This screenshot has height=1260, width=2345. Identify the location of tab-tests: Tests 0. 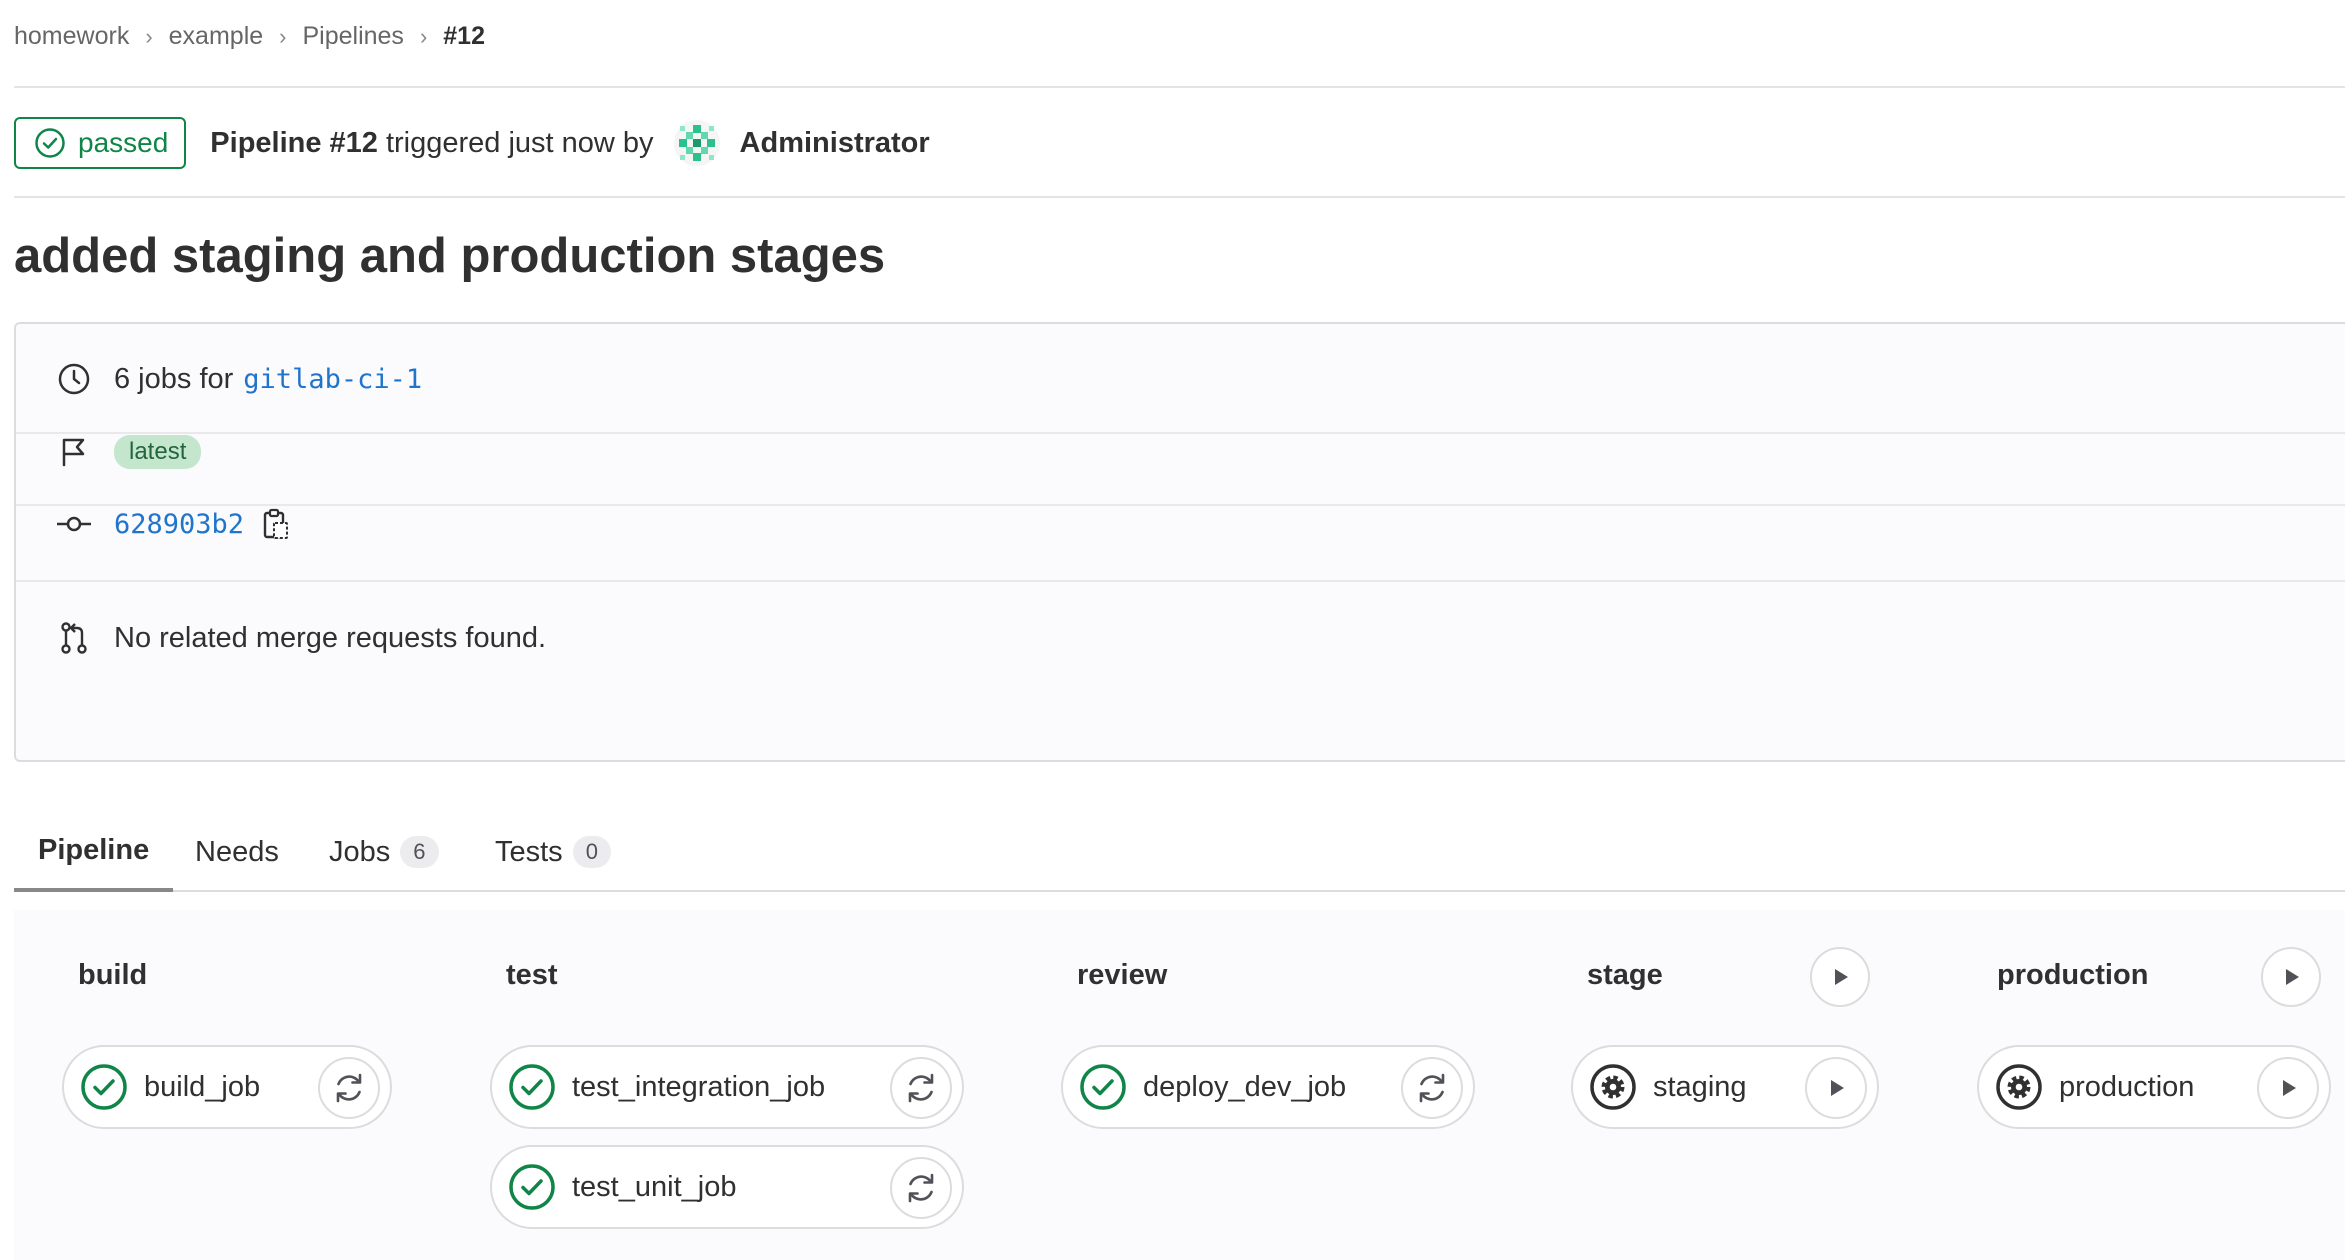
(553, 852).